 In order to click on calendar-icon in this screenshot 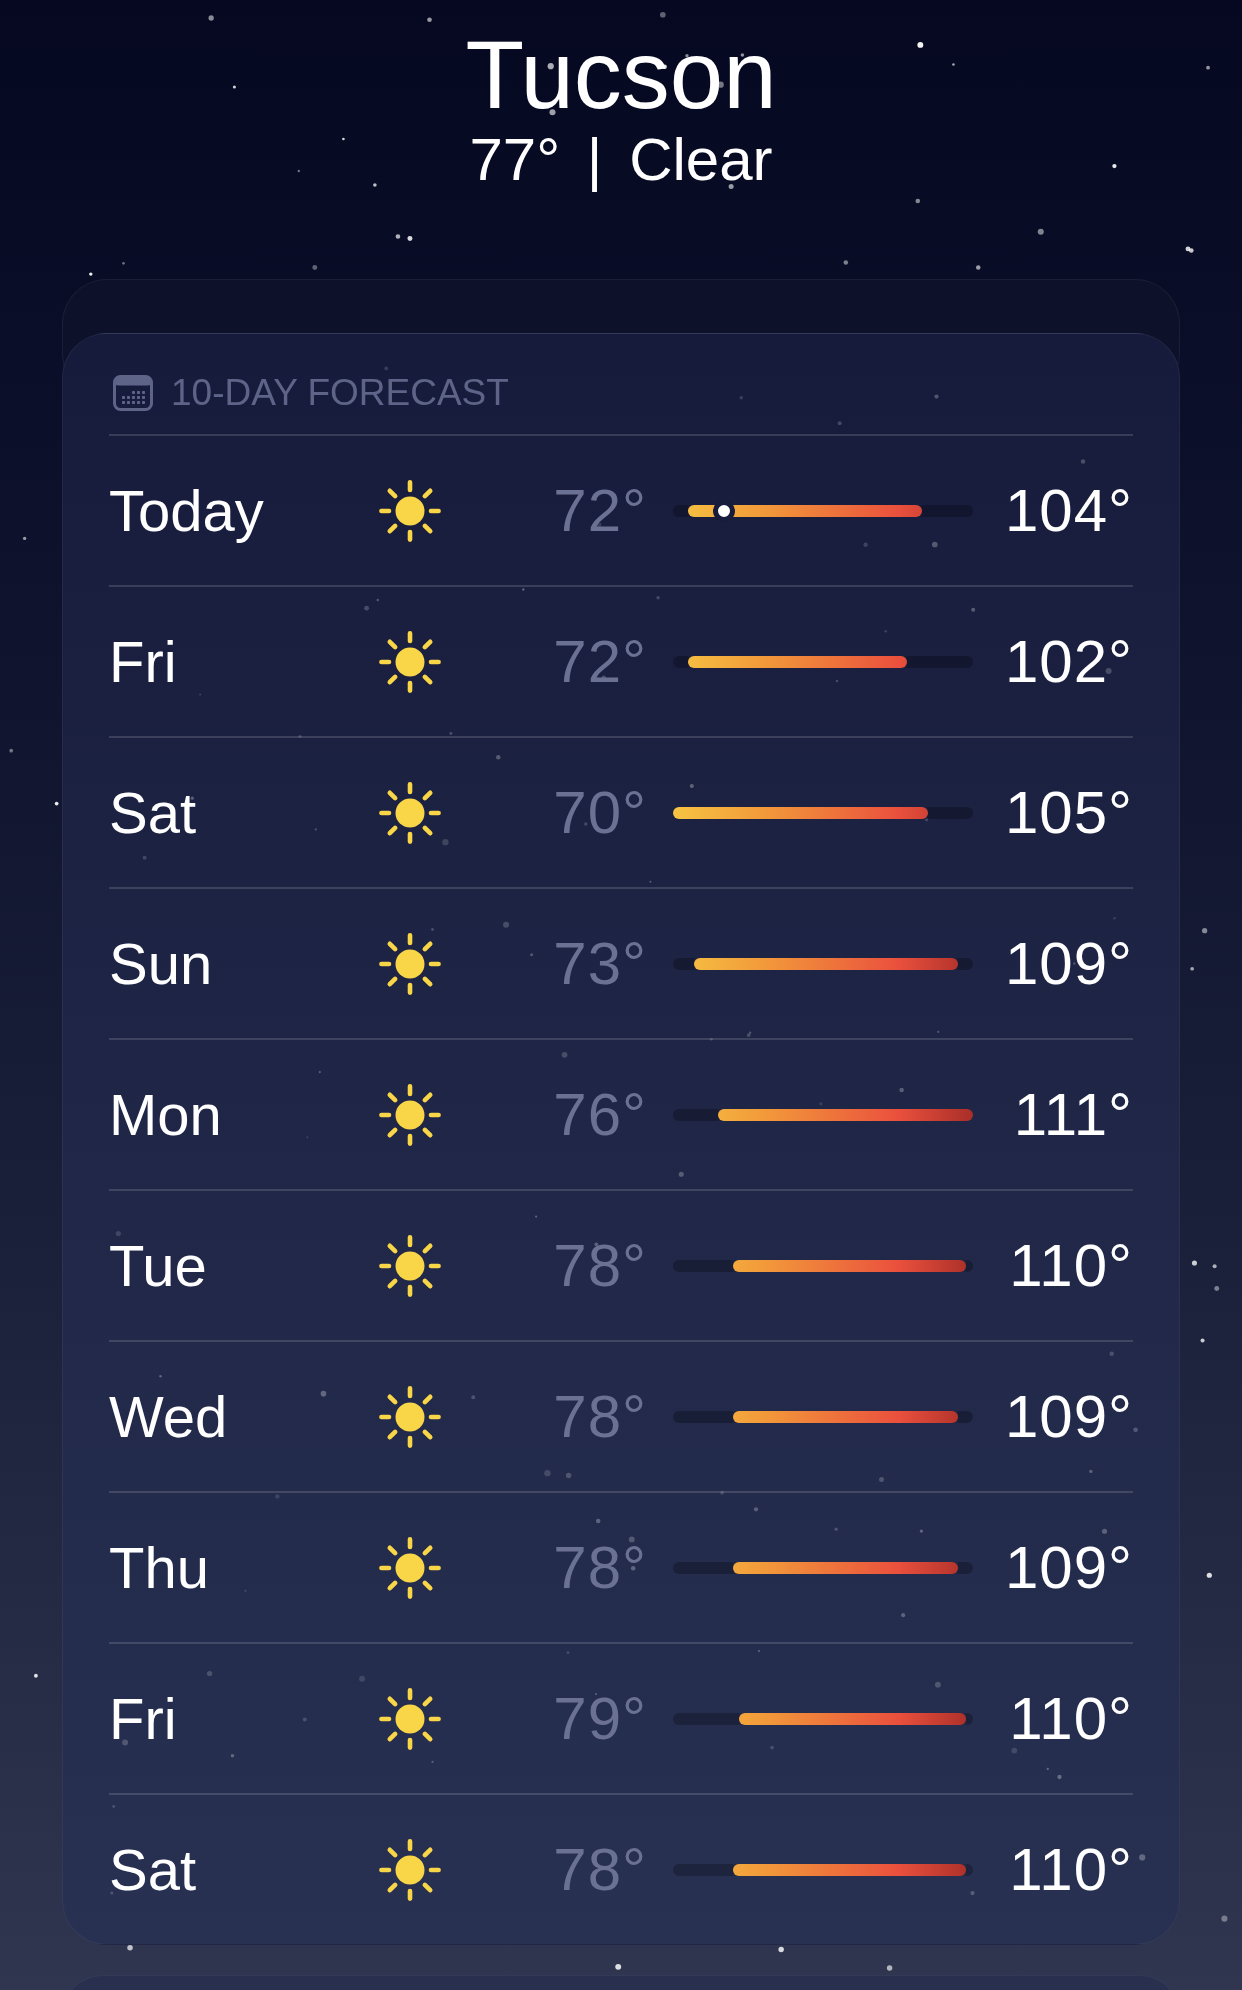, I will do `click(133, 393)`.